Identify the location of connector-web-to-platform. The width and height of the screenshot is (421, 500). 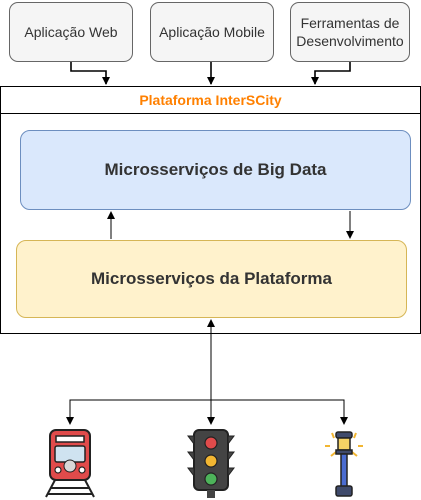
(90, 73).